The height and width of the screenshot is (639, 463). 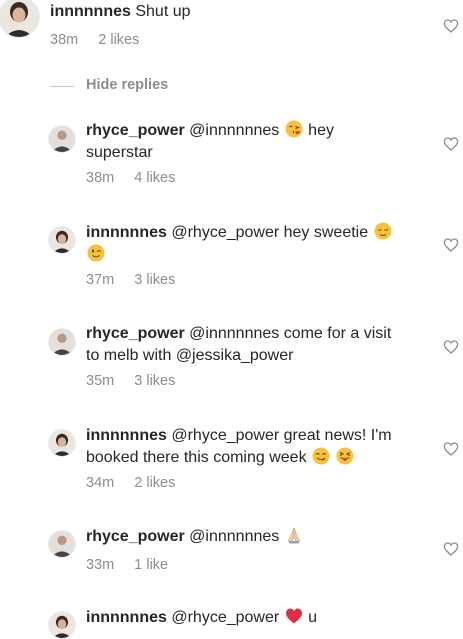 I want to click on comment-text: Shut up, so click(x=163, y=11).